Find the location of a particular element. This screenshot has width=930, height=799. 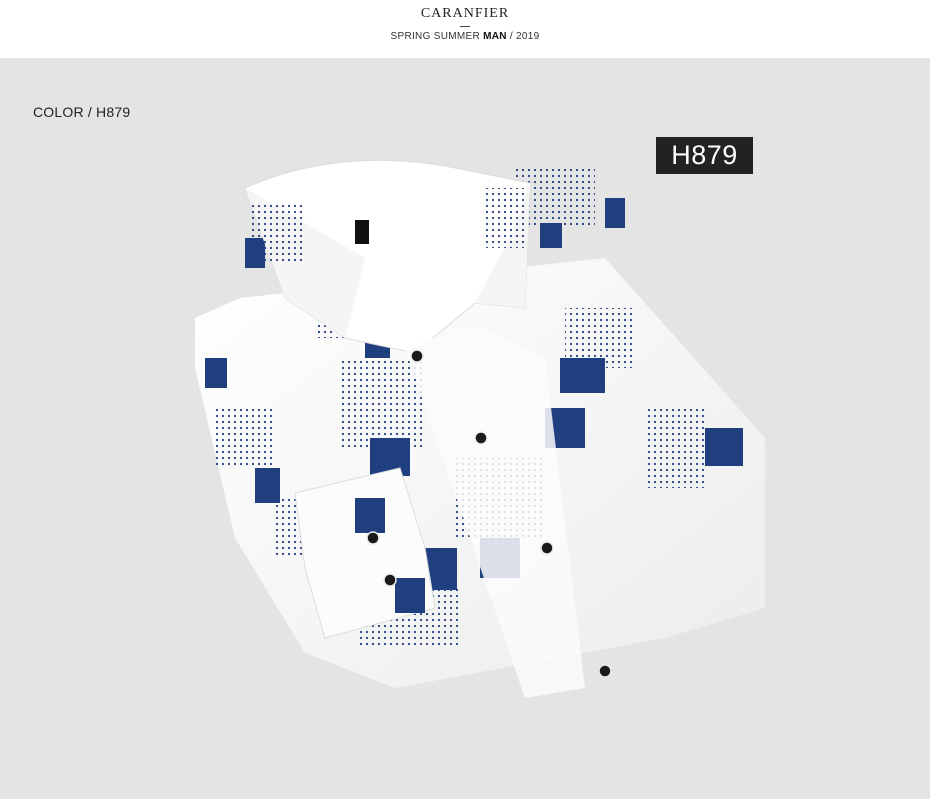

brand-divider is located at coordinates (465, 26).